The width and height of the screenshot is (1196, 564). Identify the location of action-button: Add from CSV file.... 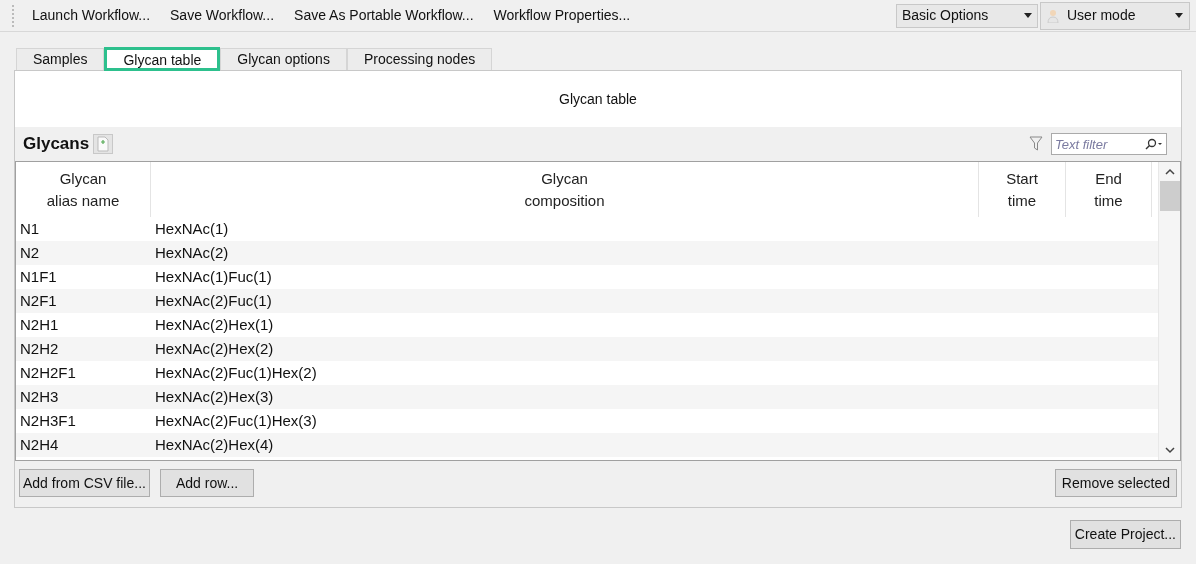
(84, 483).